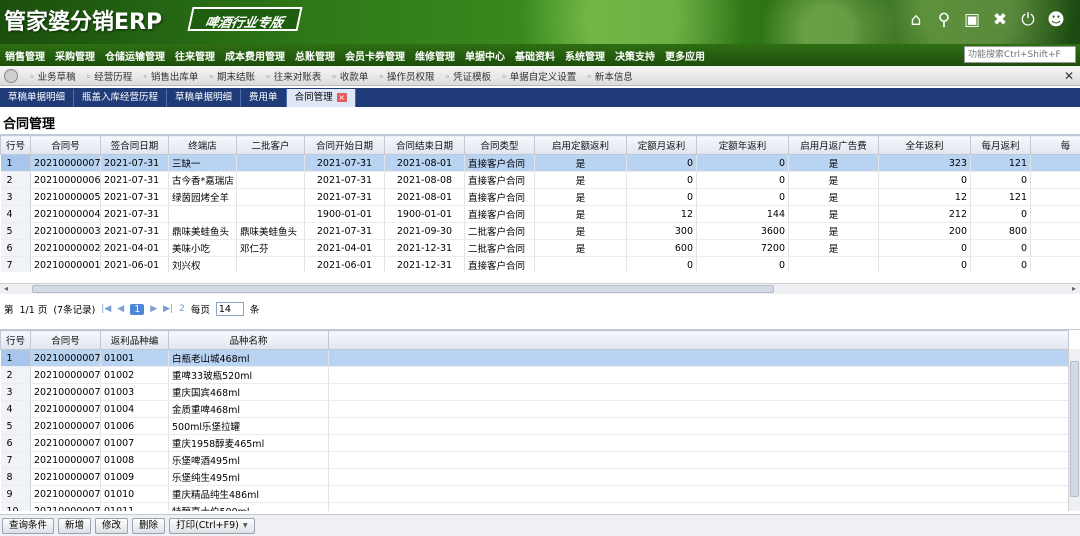 The image size is (1080, 536). What do you see at coordinates (685, 55) in the screenshot?
I see `menu-more: 更多应用` at bounding box center [685, 55].